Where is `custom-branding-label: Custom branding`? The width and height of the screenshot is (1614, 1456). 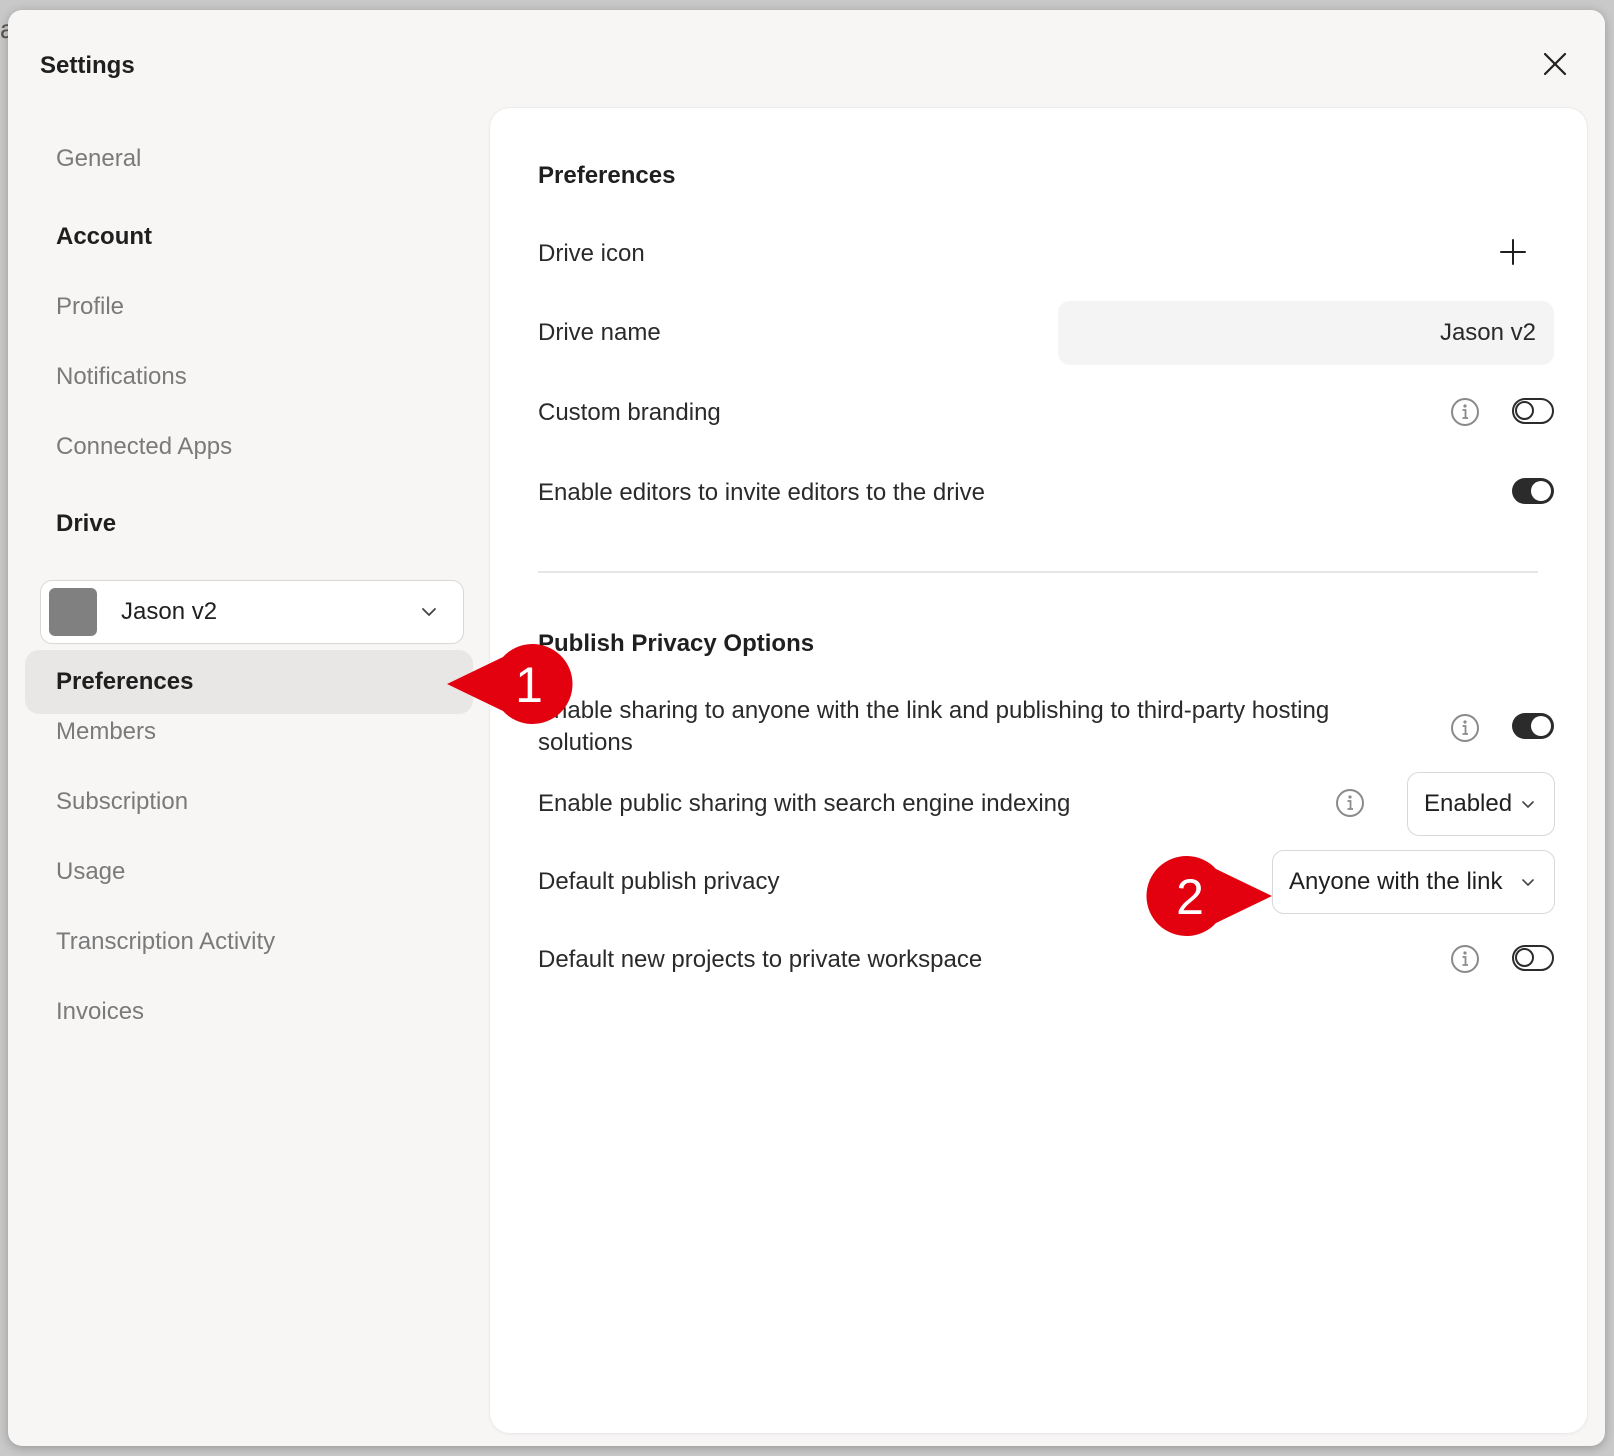 custom-branding-label: Custom branding is located at coordinates (629, 412).